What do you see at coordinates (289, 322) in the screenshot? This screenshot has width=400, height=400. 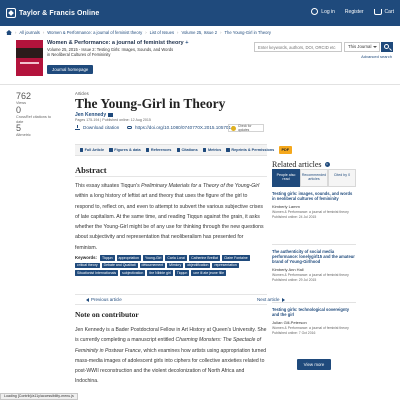 I see `related-article-author: Julian Gill-Peterson` at bounding box center [289, 322].